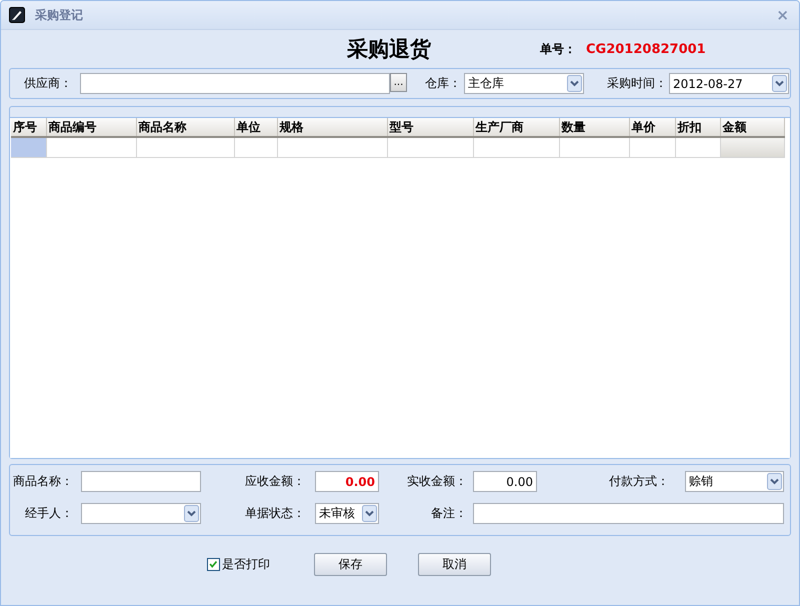 This screenshot has width=800, height=606. Describe the element at coordinates (141, 513) in the screenshot. I see `dropdown-field` at that location.